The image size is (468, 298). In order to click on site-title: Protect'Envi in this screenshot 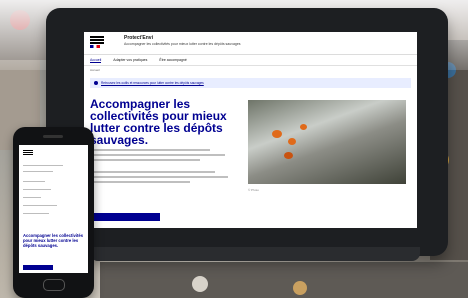, I will do `click(138, 38)`.